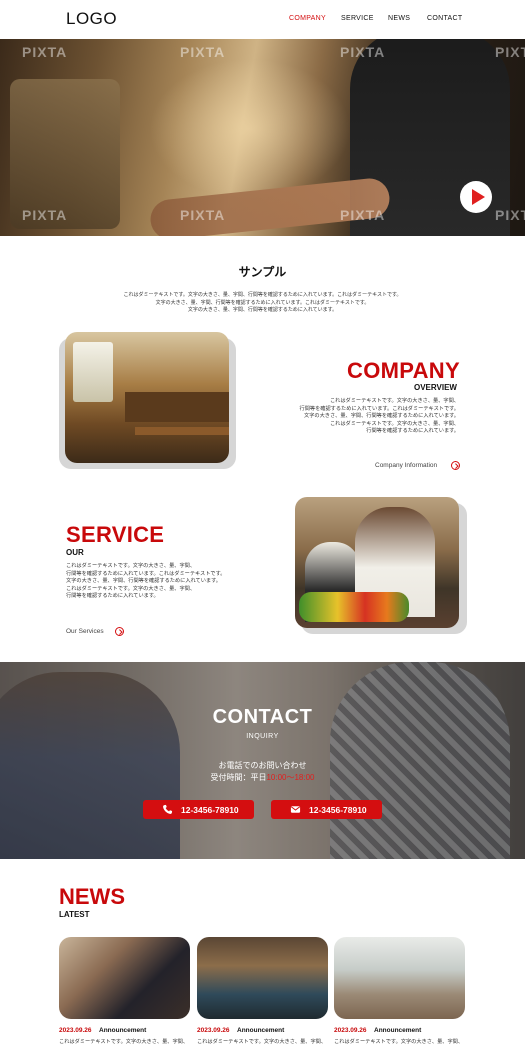  I want to click on company-text-line: これはダミーテキストです。文字の大きさ、量、字間、, so click(394, 401).